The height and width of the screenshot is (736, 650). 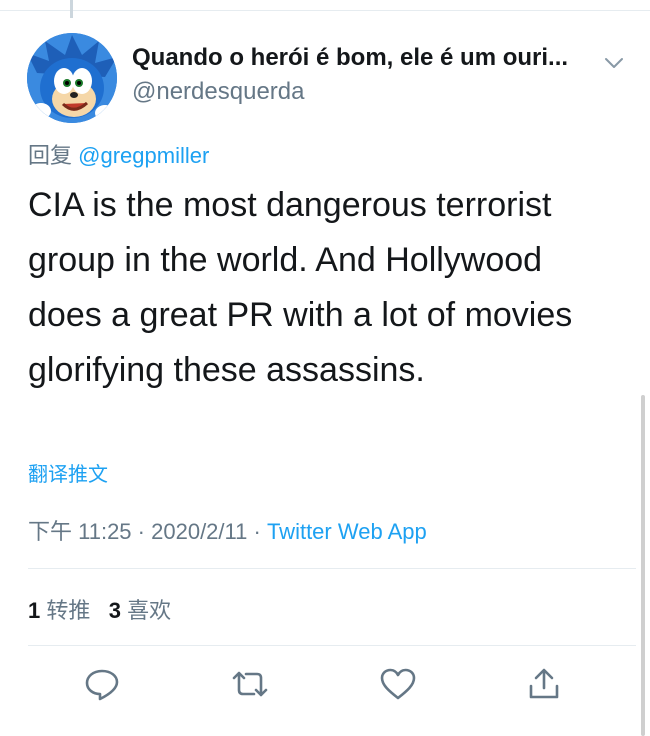 I want to click on retweet-stat: 1 转推, so click(x=59, y=610).